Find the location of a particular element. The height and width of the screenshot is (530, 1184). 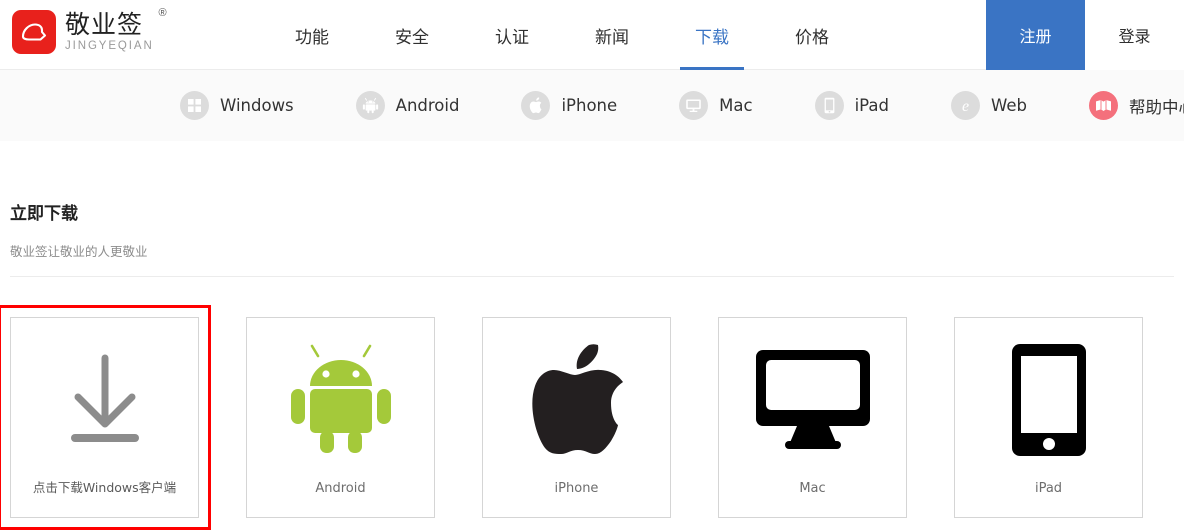

subnav-item-mac: Mac is located at coordinates (716, 105).